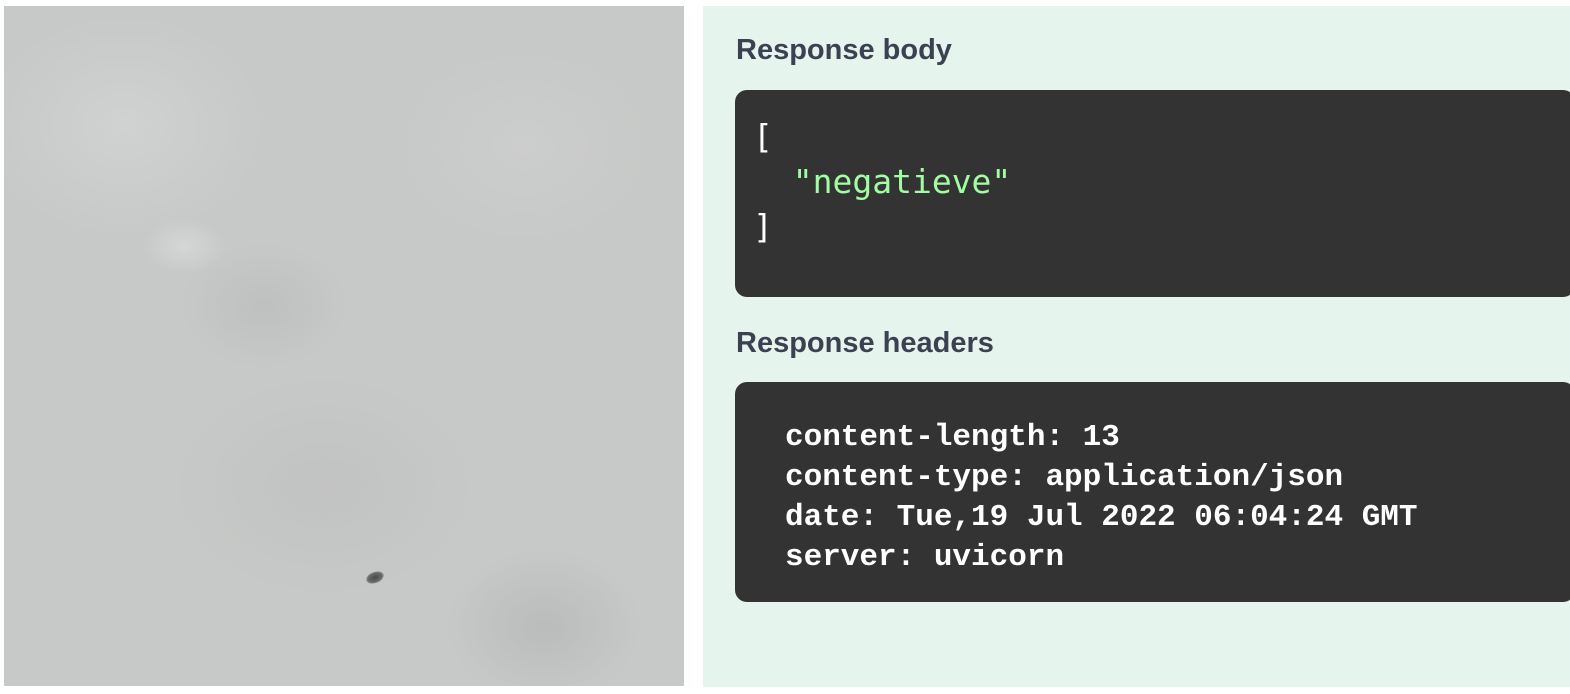 This screenshot has width=1570, height=694. What do you see at coordinates (865, 343) in the screenshot?
I see `response-headers-heading: Response headers` at bounding box center [865, 343].